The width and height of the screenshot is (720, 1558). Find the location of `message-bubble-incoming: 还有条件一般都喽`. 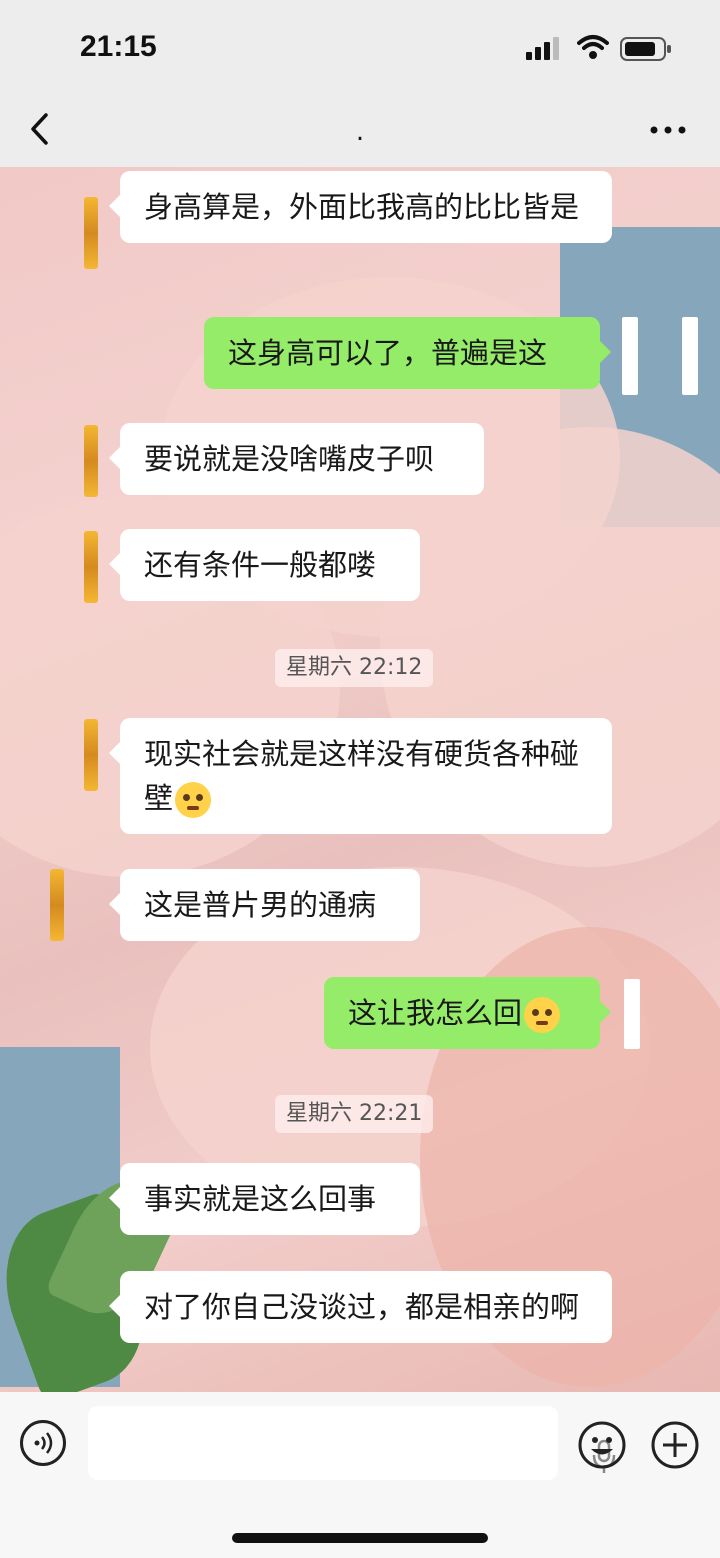

message-bubble-incoming: 还有条件一般都喽 is located at coordinates (264, 565).